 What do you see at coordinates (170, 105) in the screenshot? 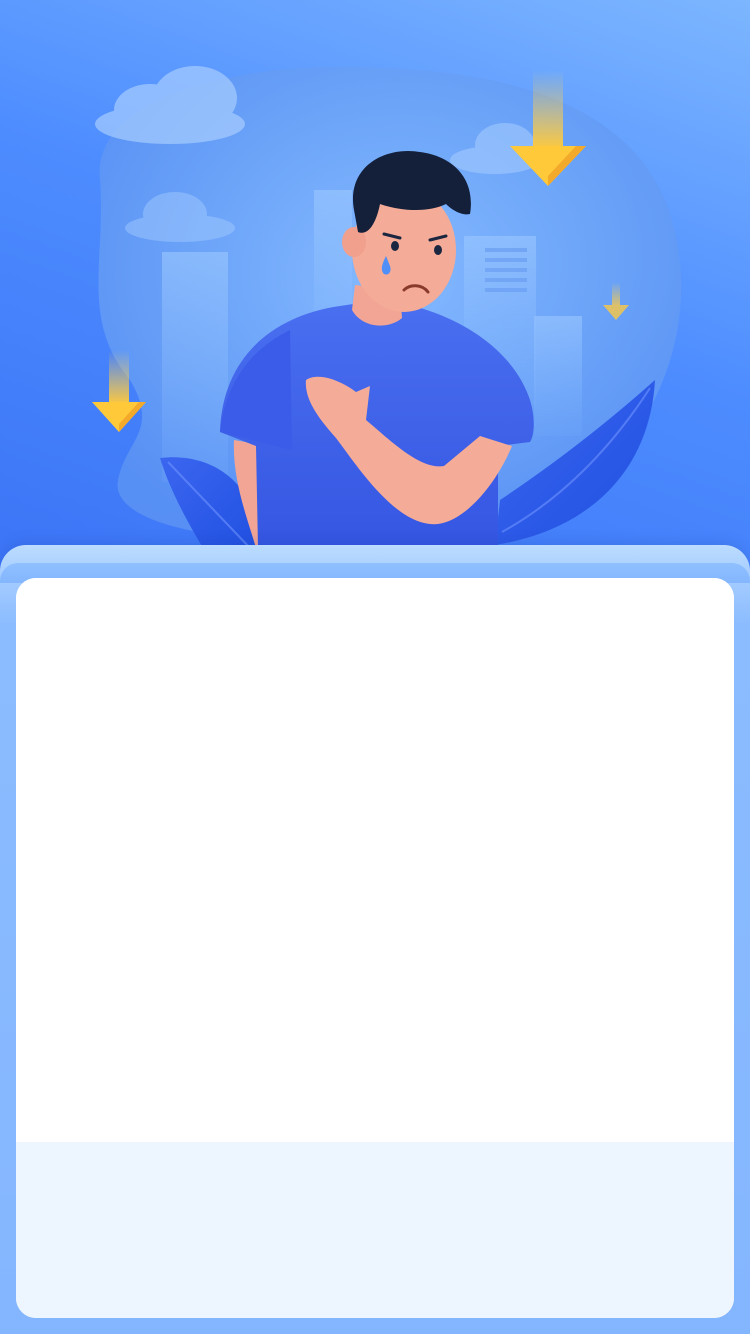
I see `cloud-icon` at bounding box center [170, 105].